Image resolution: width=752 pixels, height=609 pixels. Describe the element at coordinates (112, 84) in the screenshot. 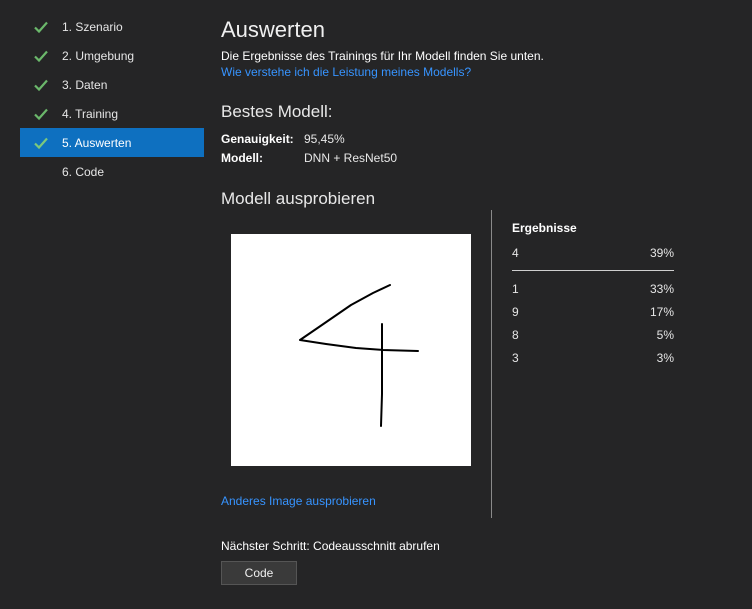

I see `sidebar-item-daten: 3. Daten` at that location.